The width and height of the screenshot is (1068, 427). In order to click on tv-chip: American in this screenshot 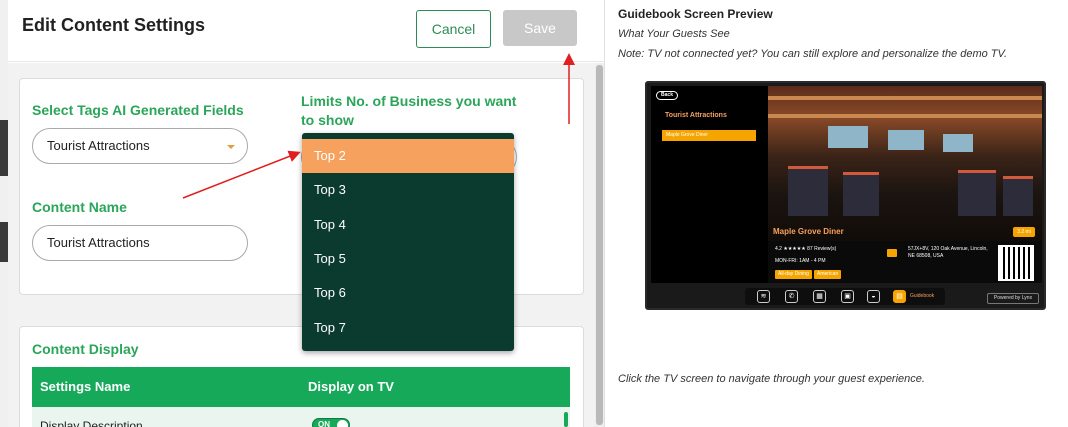, I will do `click(828, 274)`.